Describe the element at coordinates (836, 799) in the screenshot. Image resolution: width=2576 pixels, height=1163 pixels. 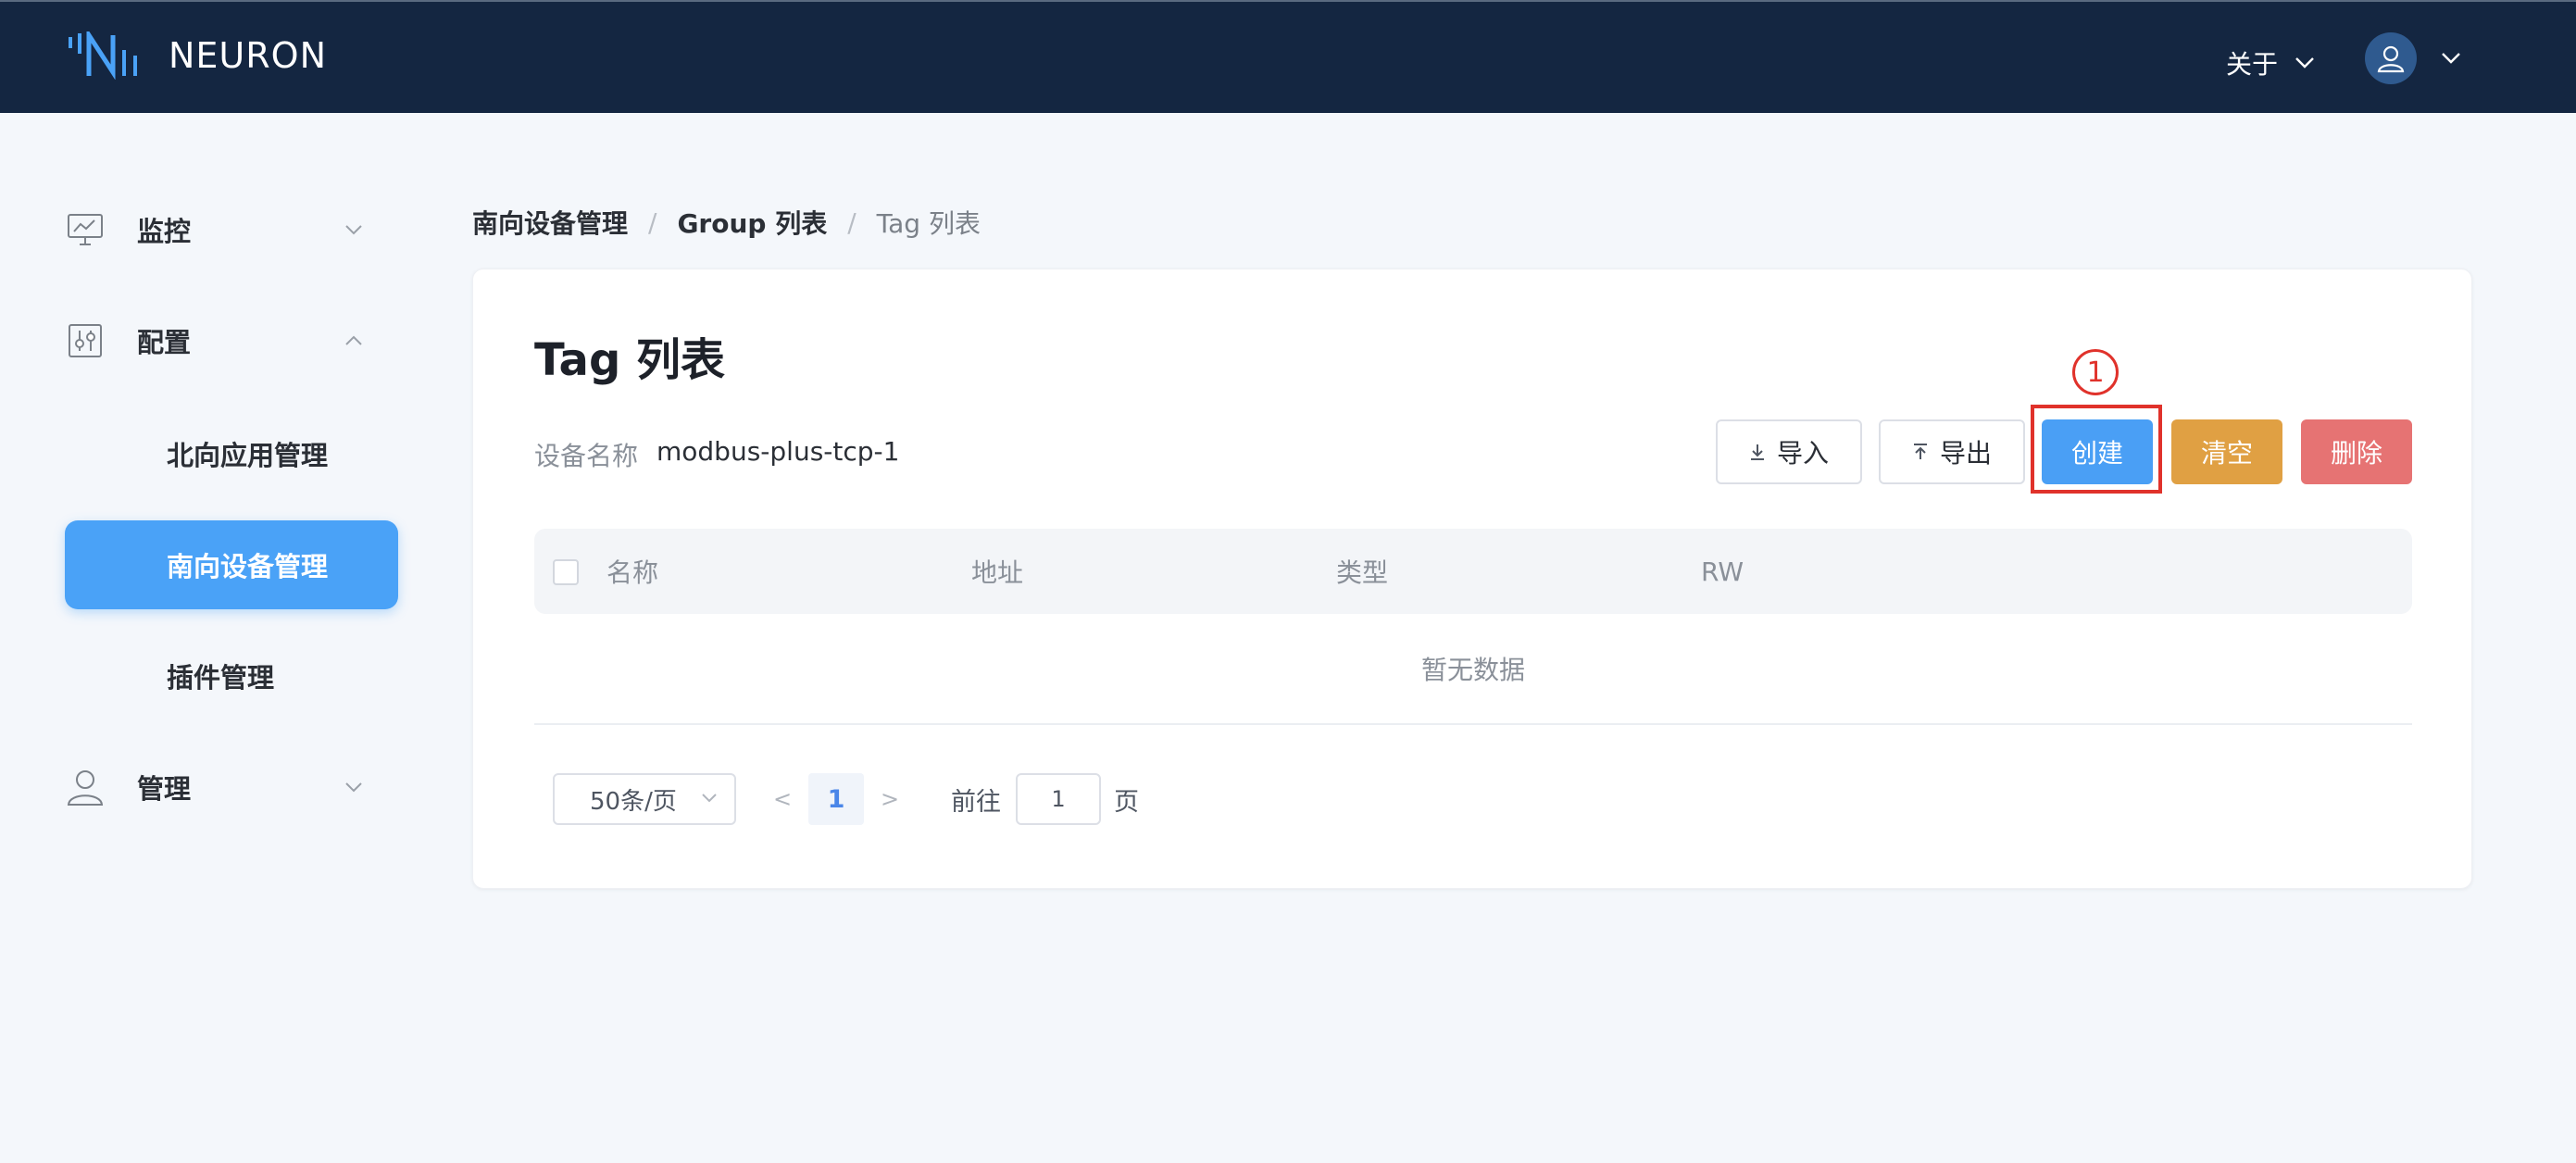
I see `page-number-current: 1` at that location.